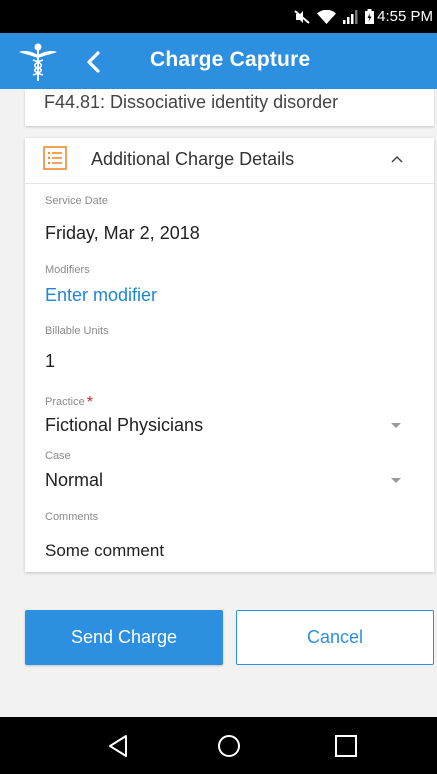 Image resolution: width=437 pixels, height=774 pixels. What do you see at coordinates (65, 402) in the screenshot?
I see `practice-label-text: Practice` at bounding box center [65, 402].